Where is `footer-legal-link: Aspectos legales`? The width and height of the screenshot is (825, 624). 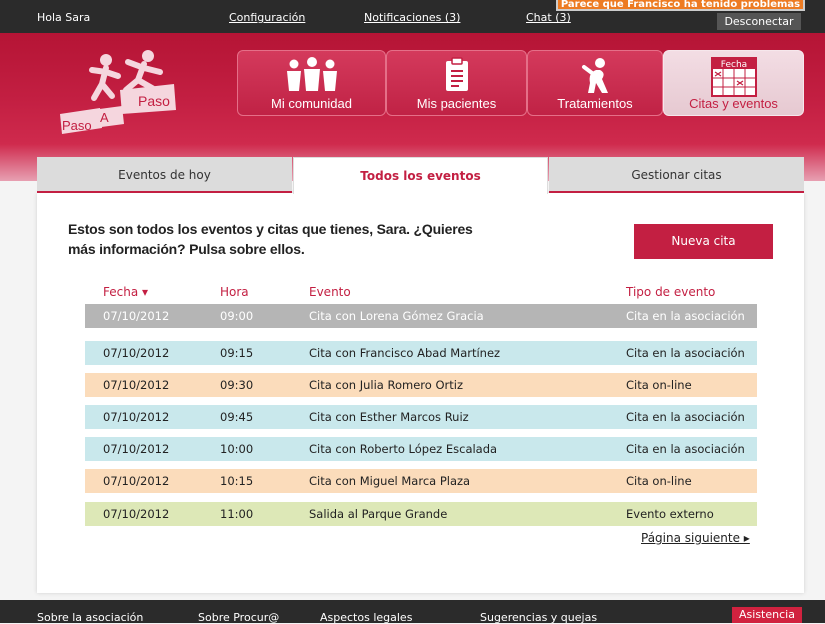
footer-legal-link: Aspectos legales is located at coordinates (366, 617).